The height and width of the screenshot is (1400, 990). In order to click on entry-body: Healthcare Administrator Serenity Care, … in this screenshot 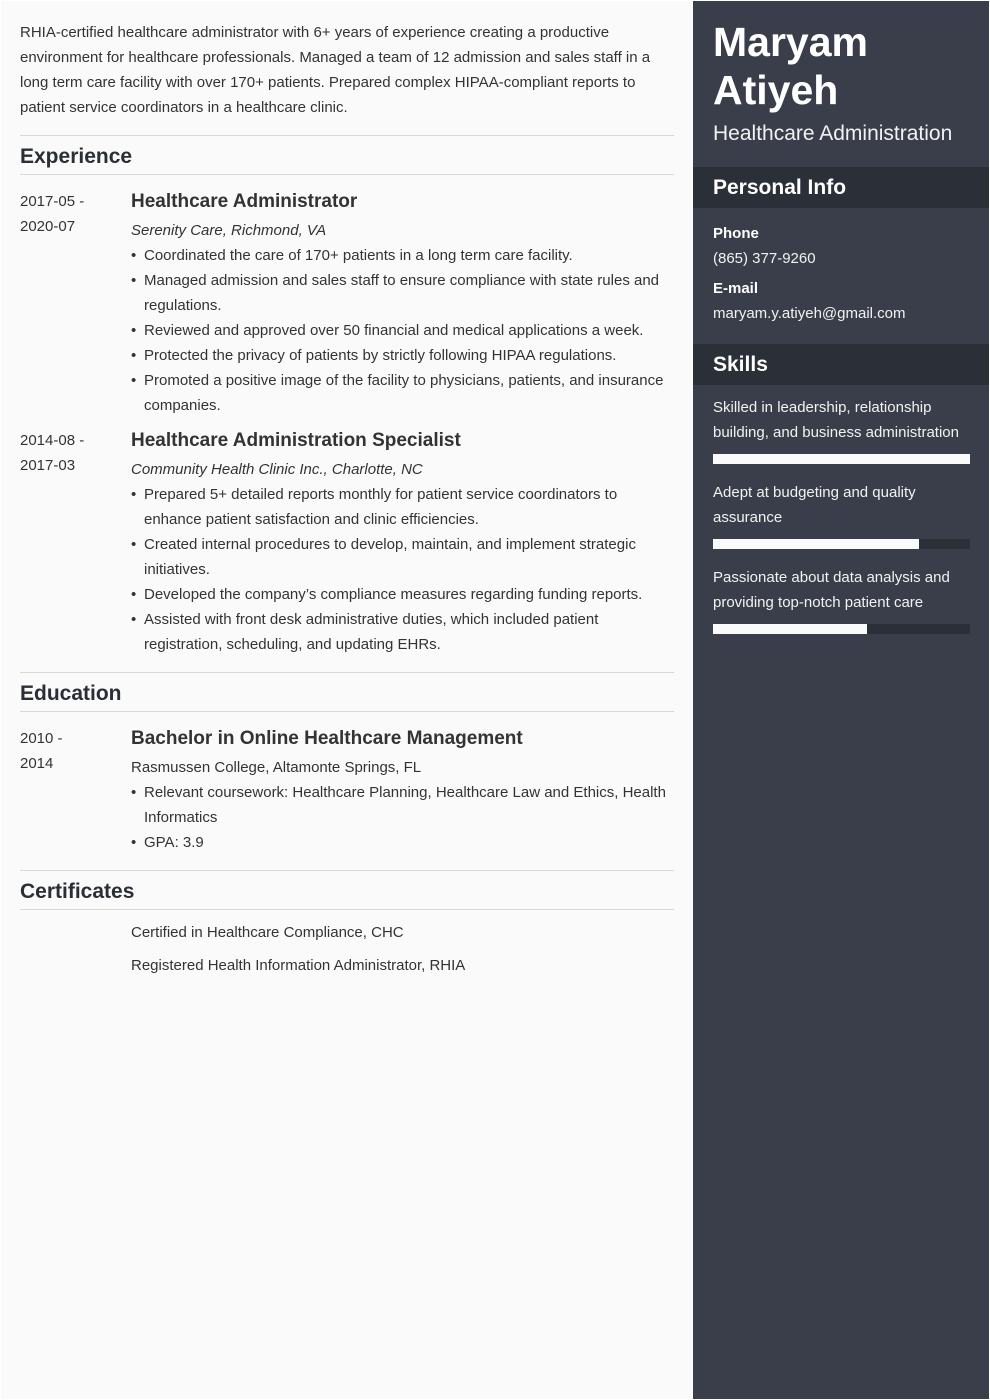, I will do `click(402, 303)`.